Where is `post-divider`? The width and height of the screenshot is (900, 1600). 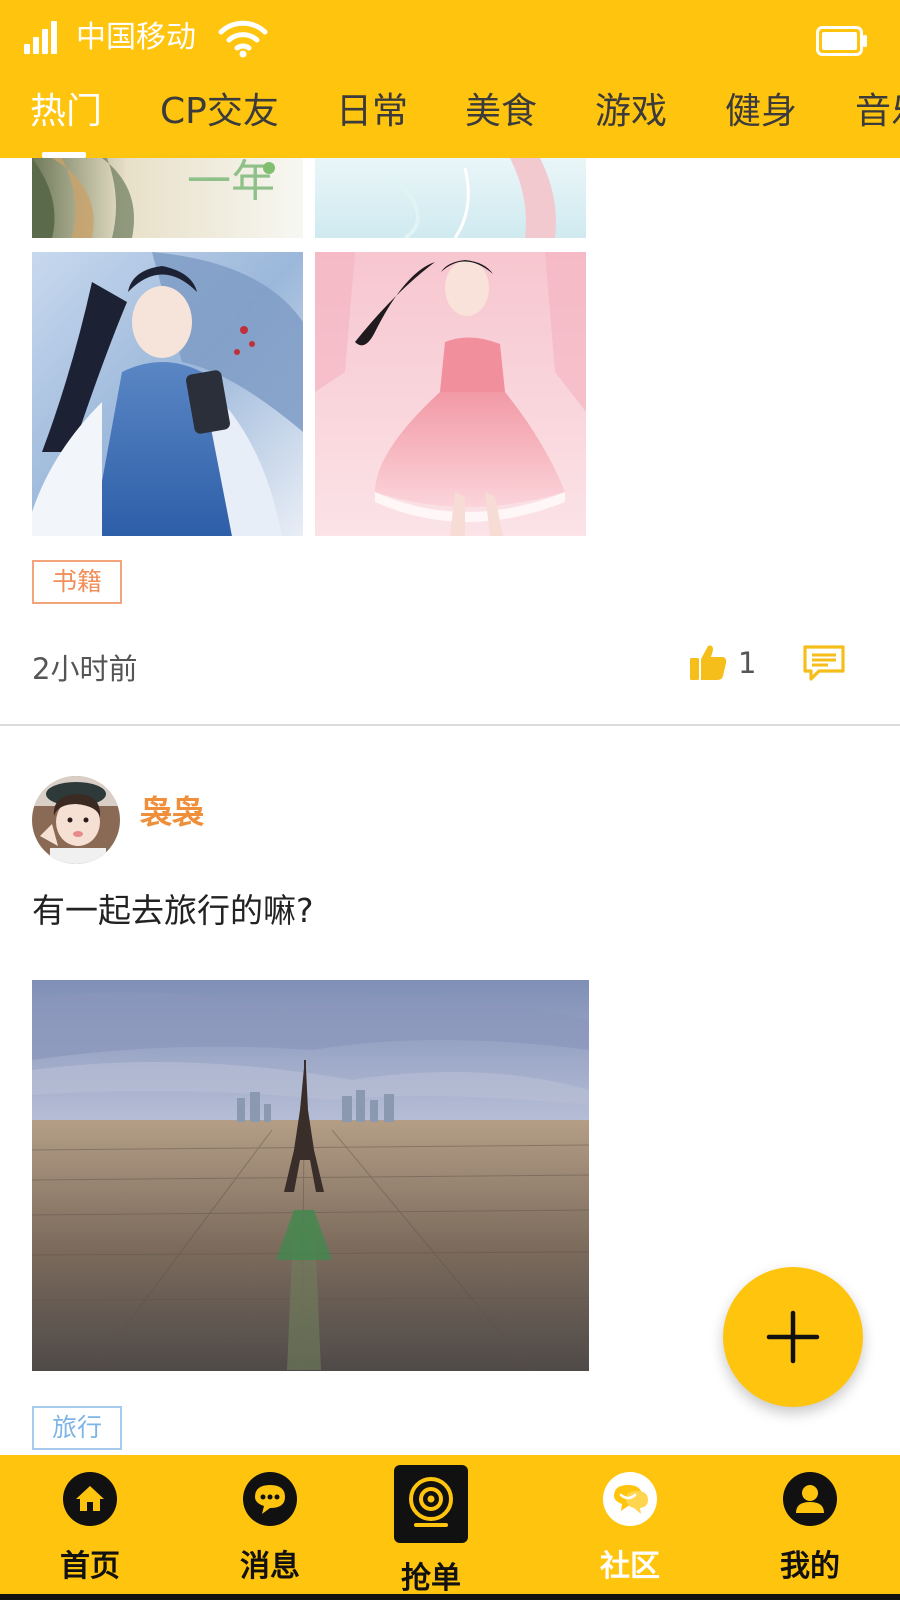 post-divider is located at coordinates (450, 725).